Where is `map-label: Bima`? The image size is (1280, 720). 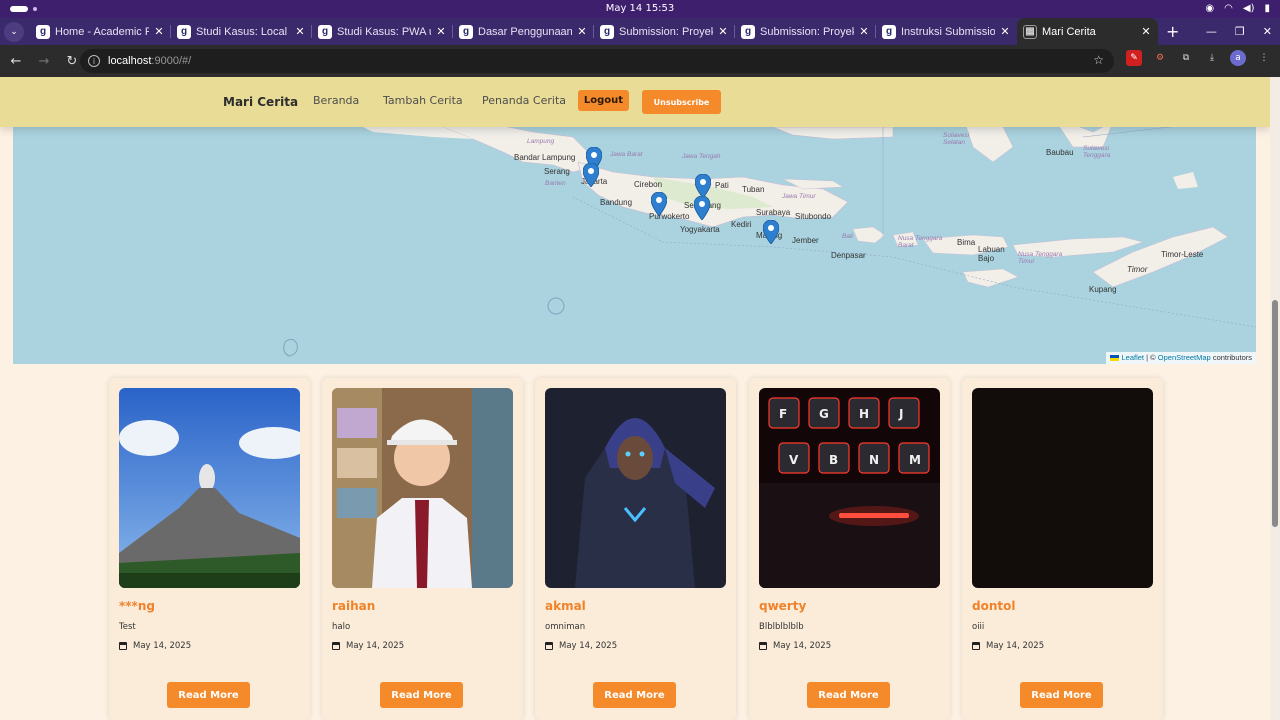
map-label: Bima is located at coordinates (966, 242).